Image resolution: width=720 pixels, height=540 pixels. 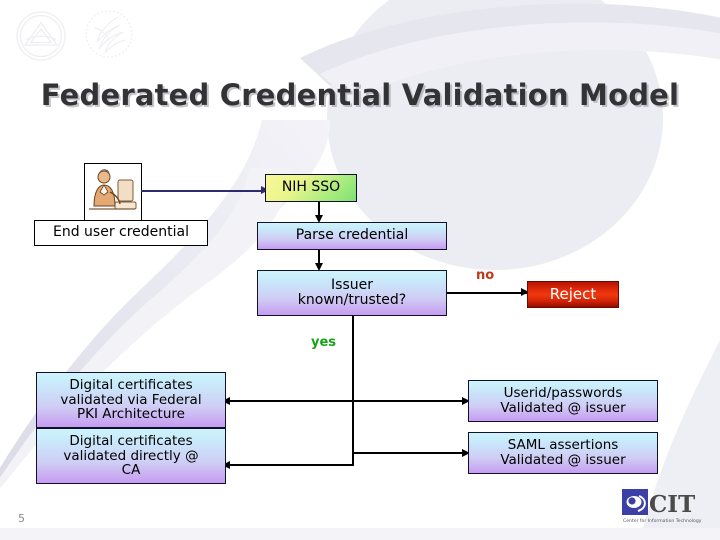 I want to click on connector-enduser-to-sso, so click(x=201, y=191).